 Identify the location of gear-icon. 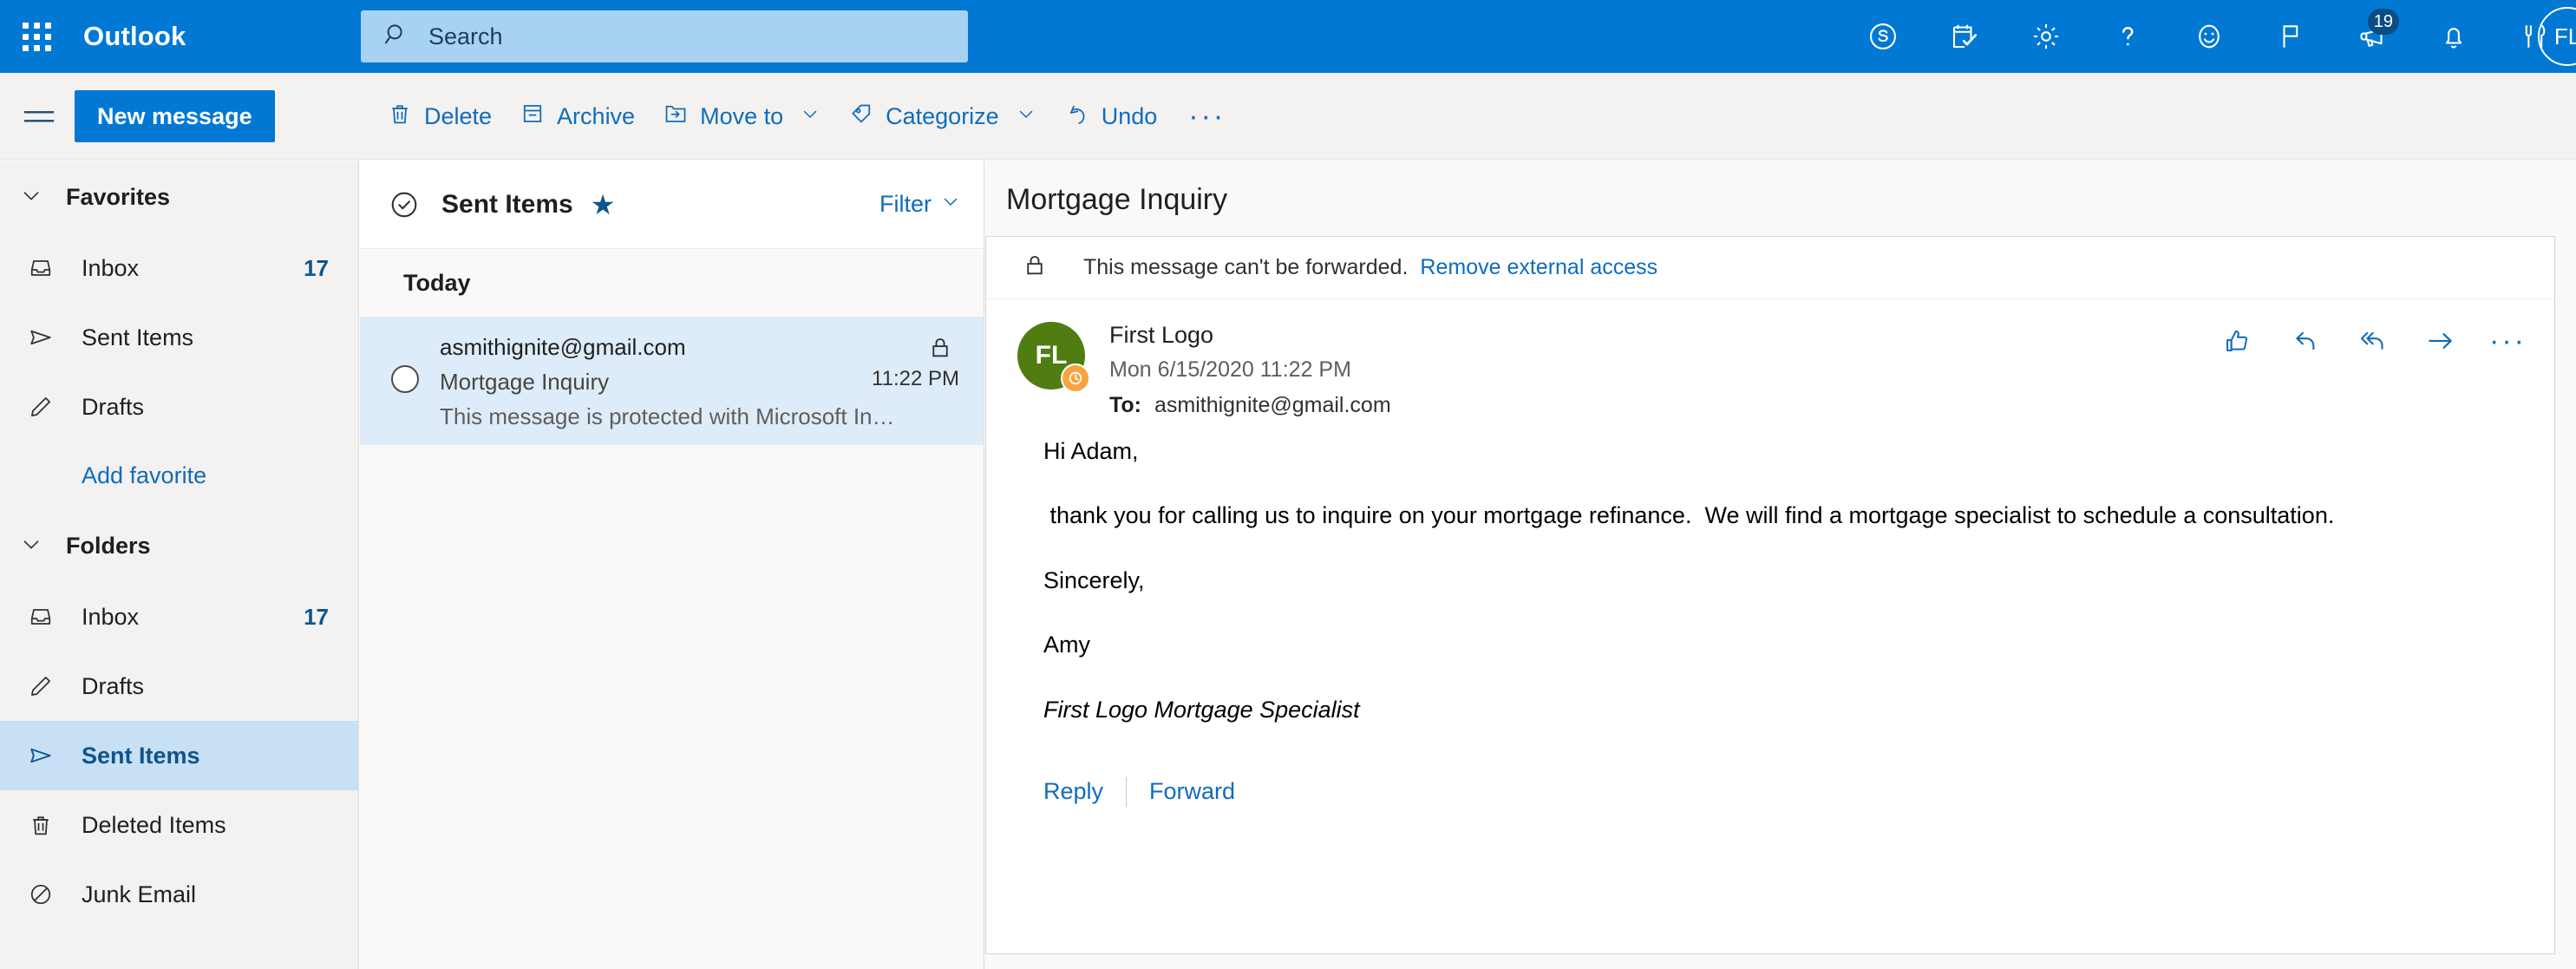
(2046, 36).